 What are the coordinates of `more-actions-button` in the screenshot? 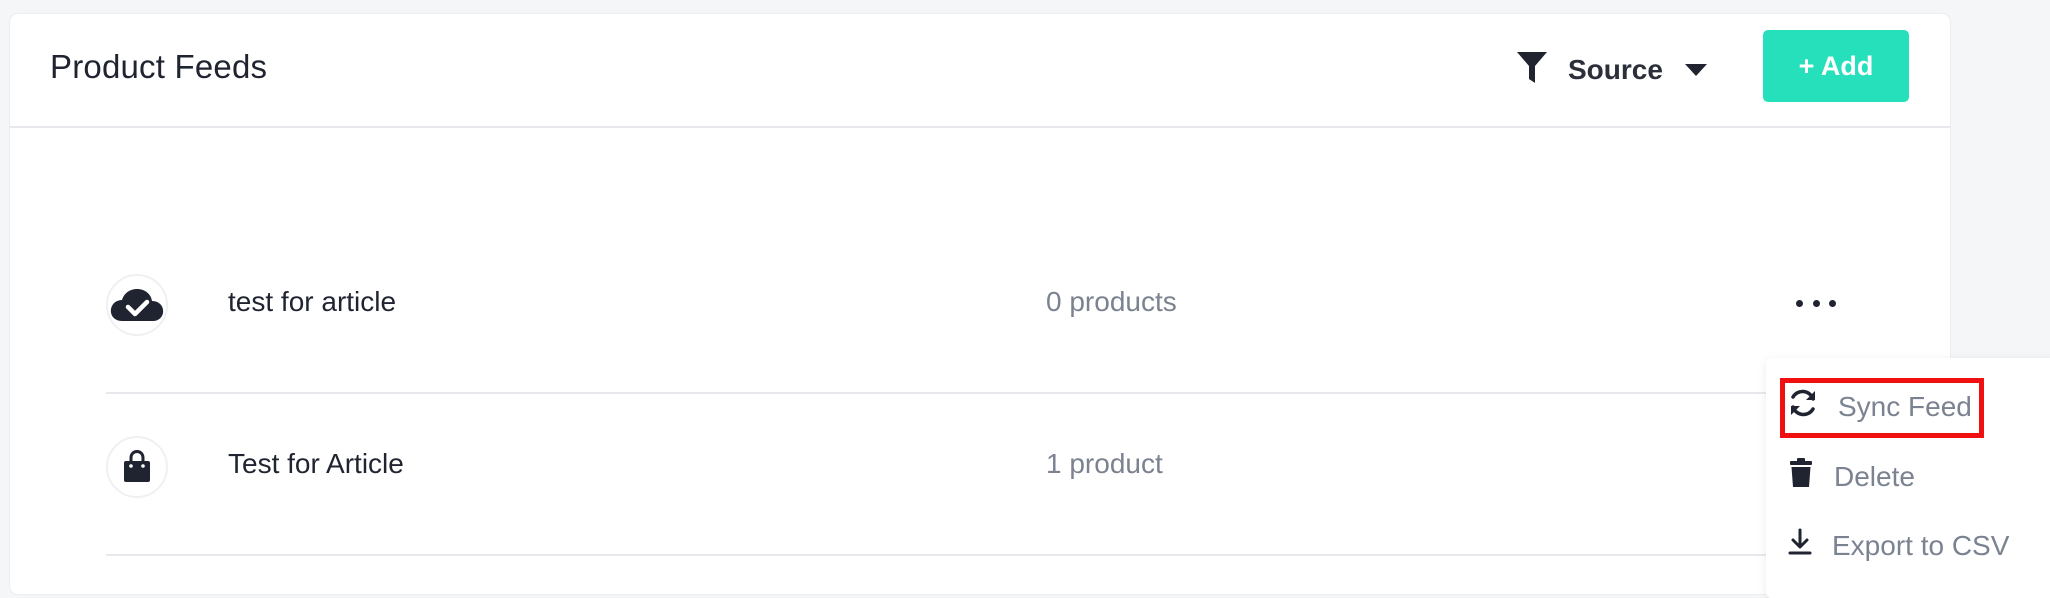 It's located at (1816, 303).